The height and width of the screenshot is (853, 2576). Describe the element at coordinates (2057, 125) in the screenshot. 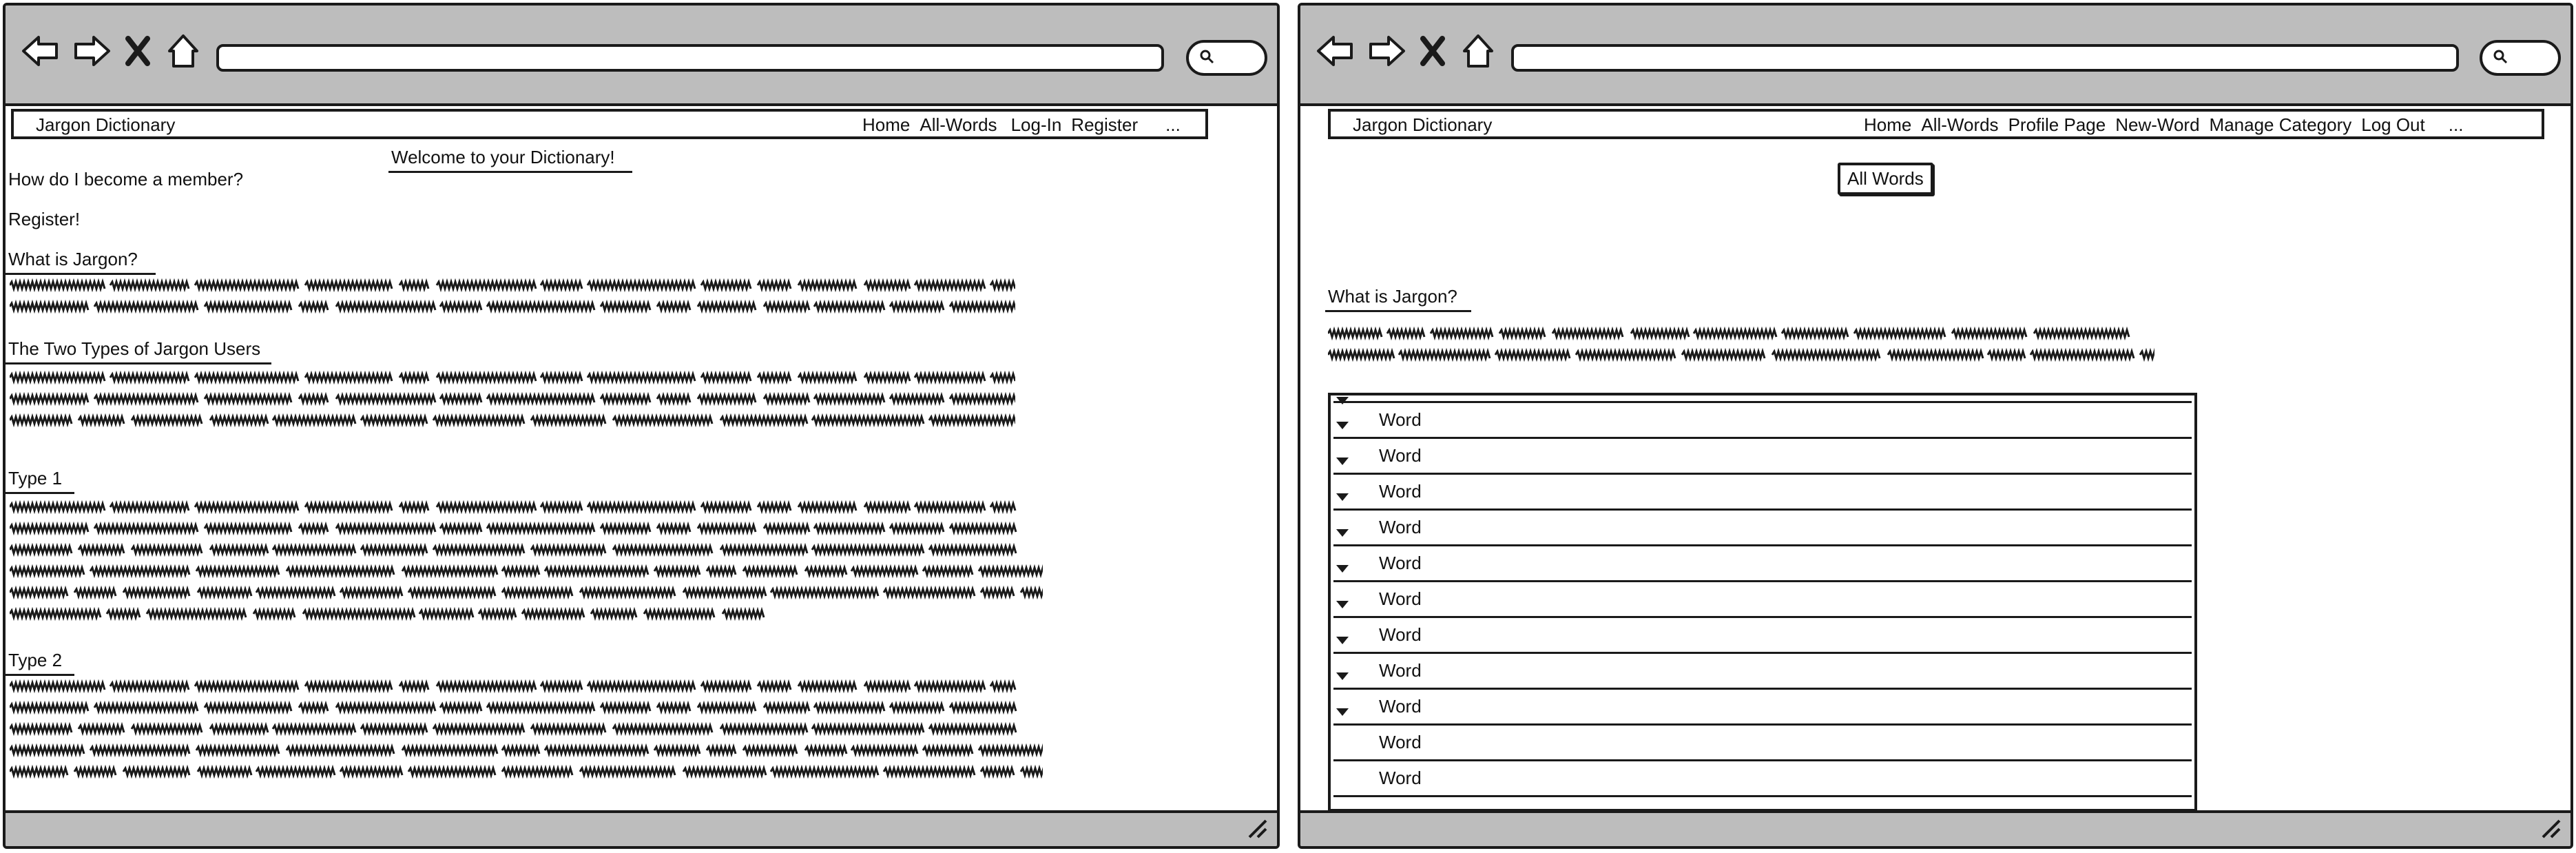

I see `nav-profile-page: Profile Page` at that location.